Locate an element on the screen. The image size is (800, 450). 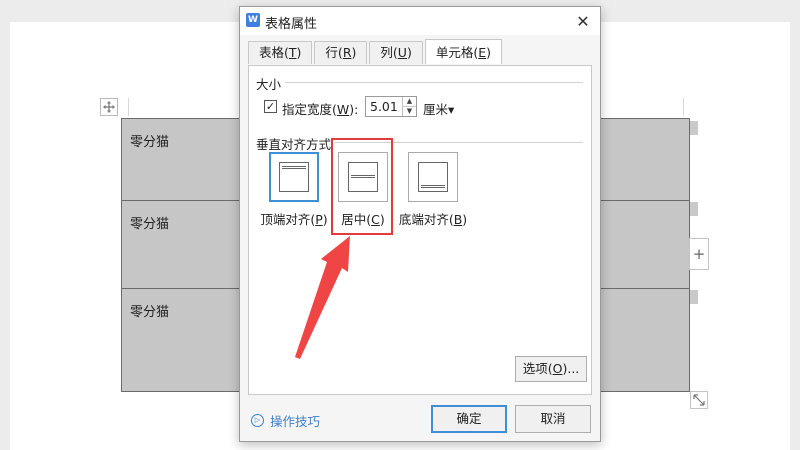
close-button: ✕ is located at coordinates (583, 21).